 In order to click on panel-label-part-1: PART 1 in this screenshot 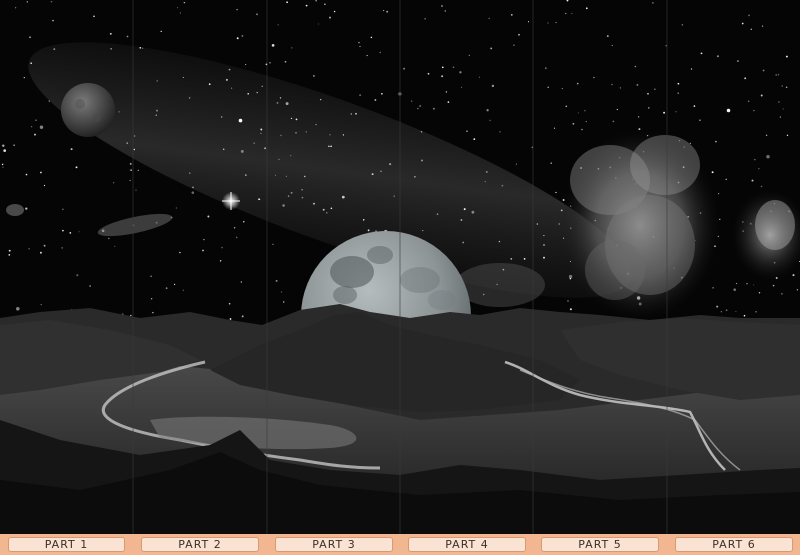, I will do `click(66, 544)`.